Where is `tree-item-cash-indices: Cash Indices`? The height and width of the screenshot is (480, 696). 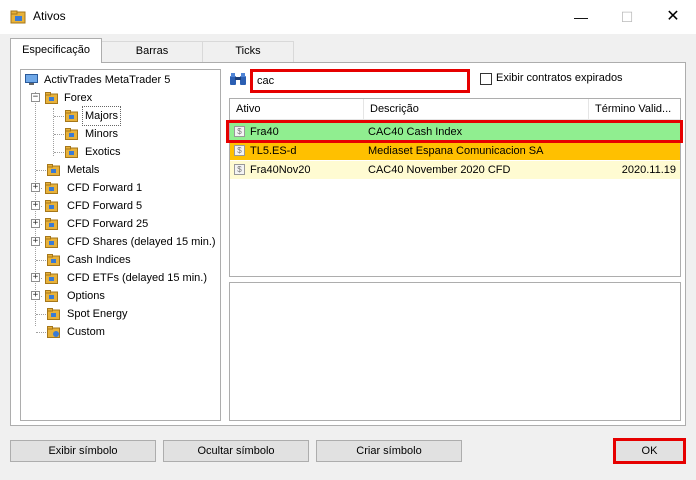 tree-item-cash-indices: Cash Indices is located at coordinates (132, 260).